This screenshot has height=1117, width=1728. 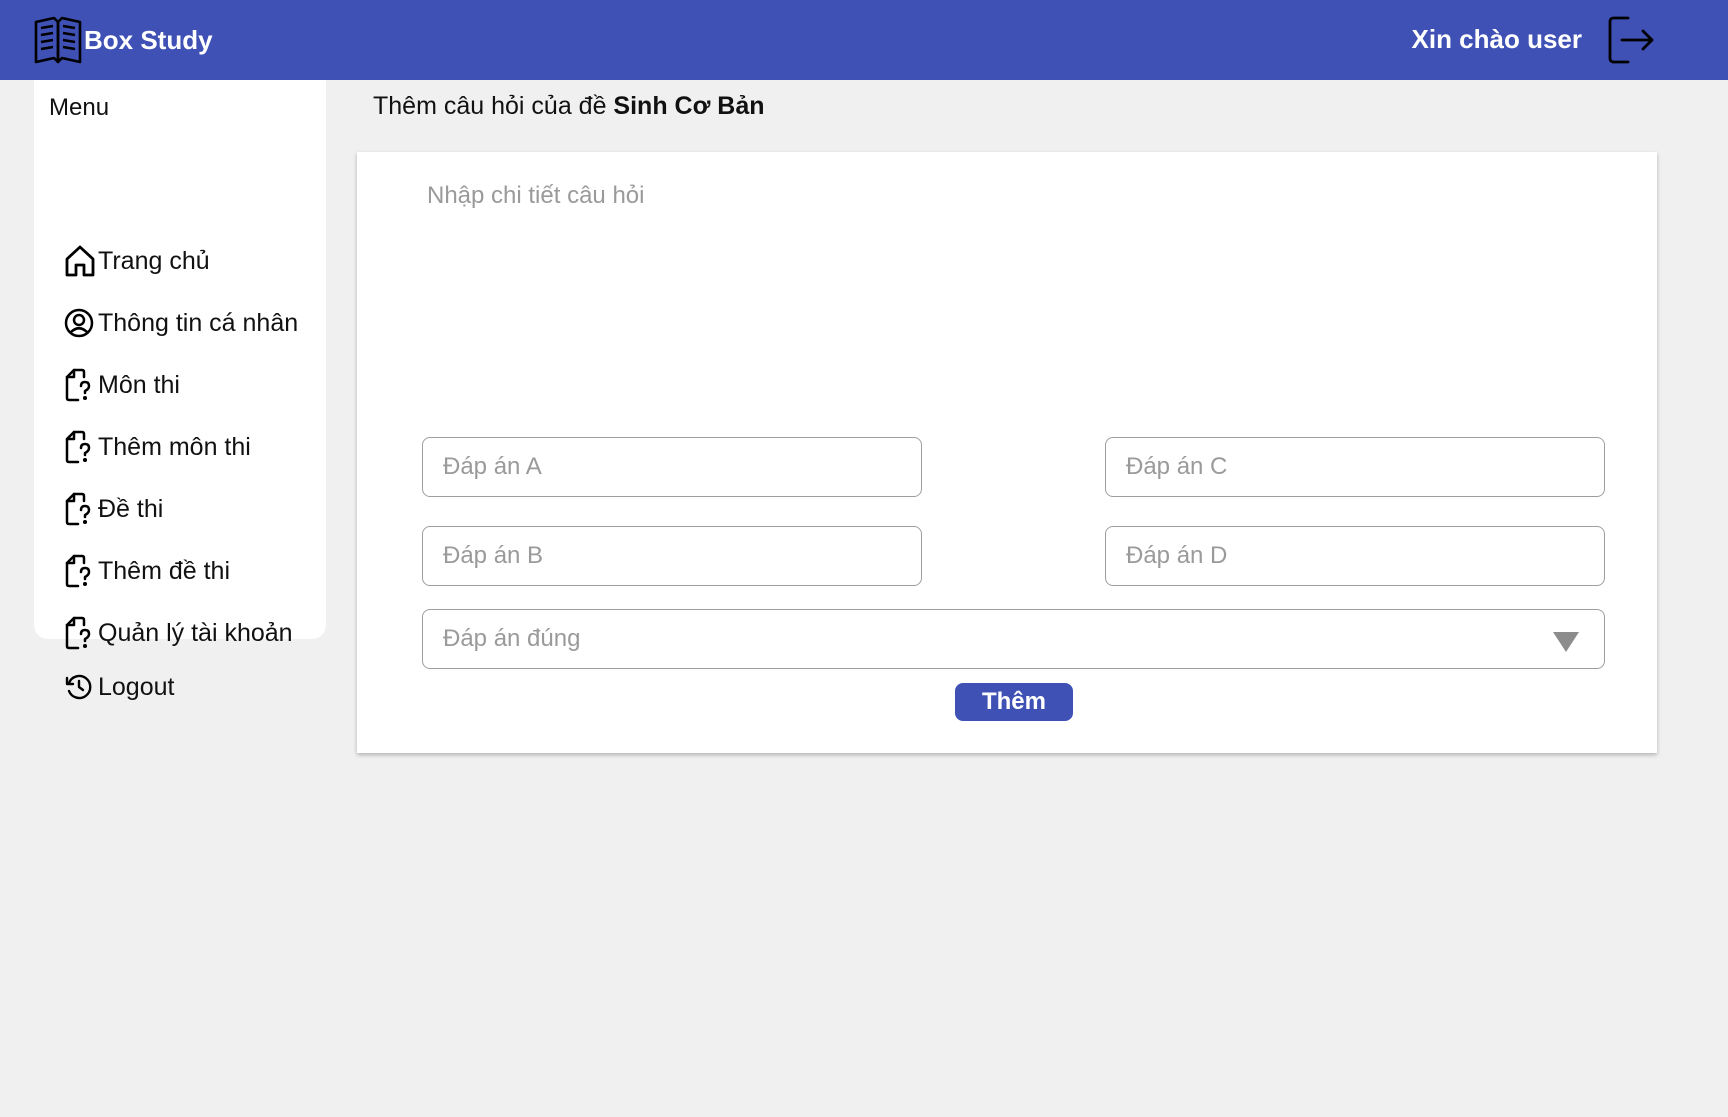 I want to click on exam-name: Sinh Cơ Bản, so click(x=689, y=106).